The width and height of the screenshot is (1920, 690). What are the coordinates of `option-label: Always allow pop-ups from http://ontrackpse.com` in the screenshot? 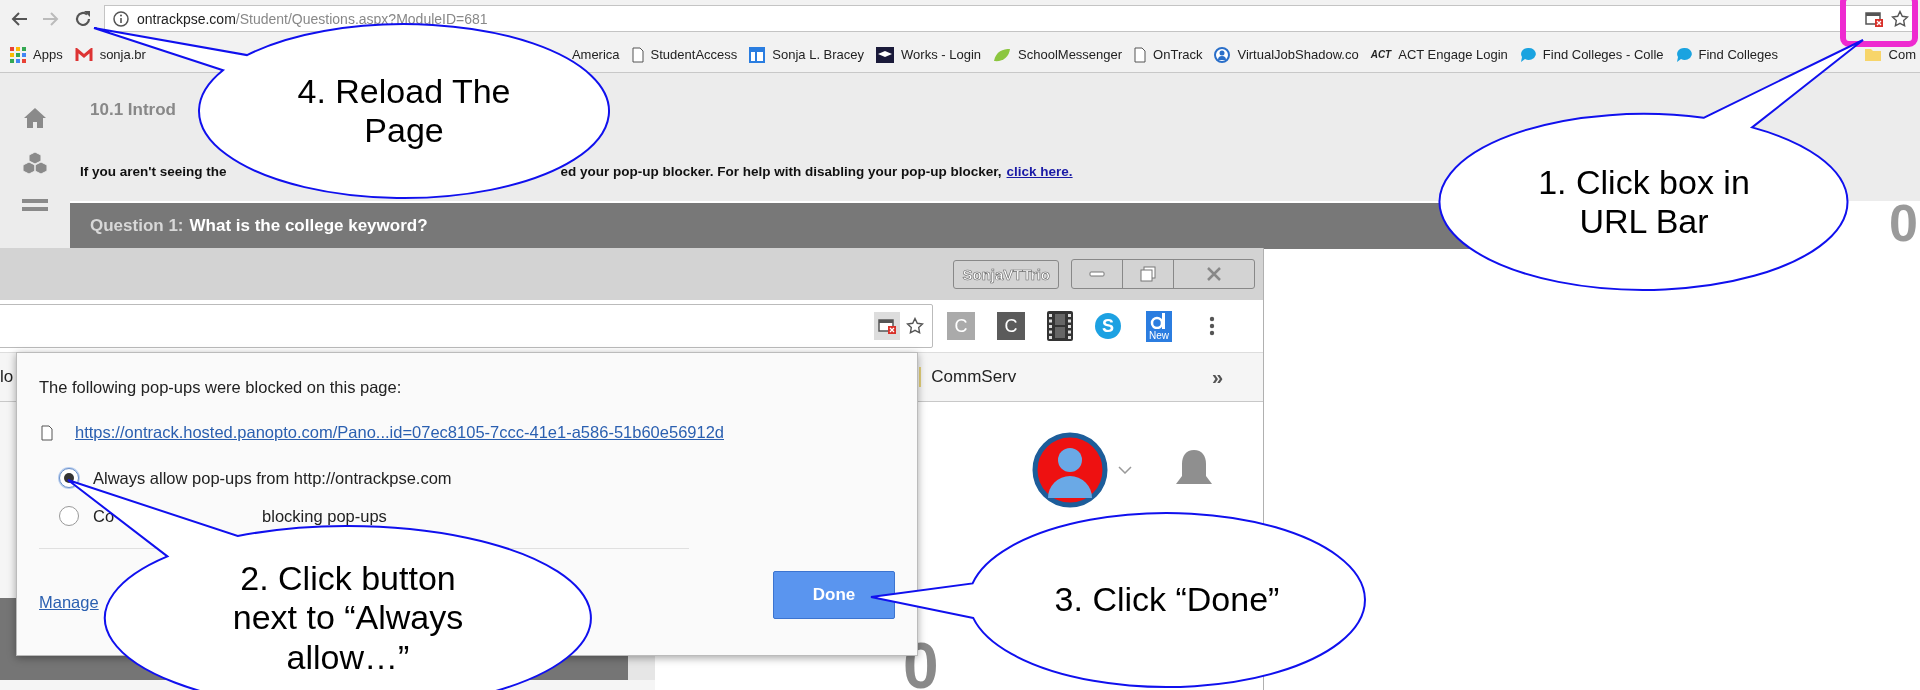 It's located at (272, 478).